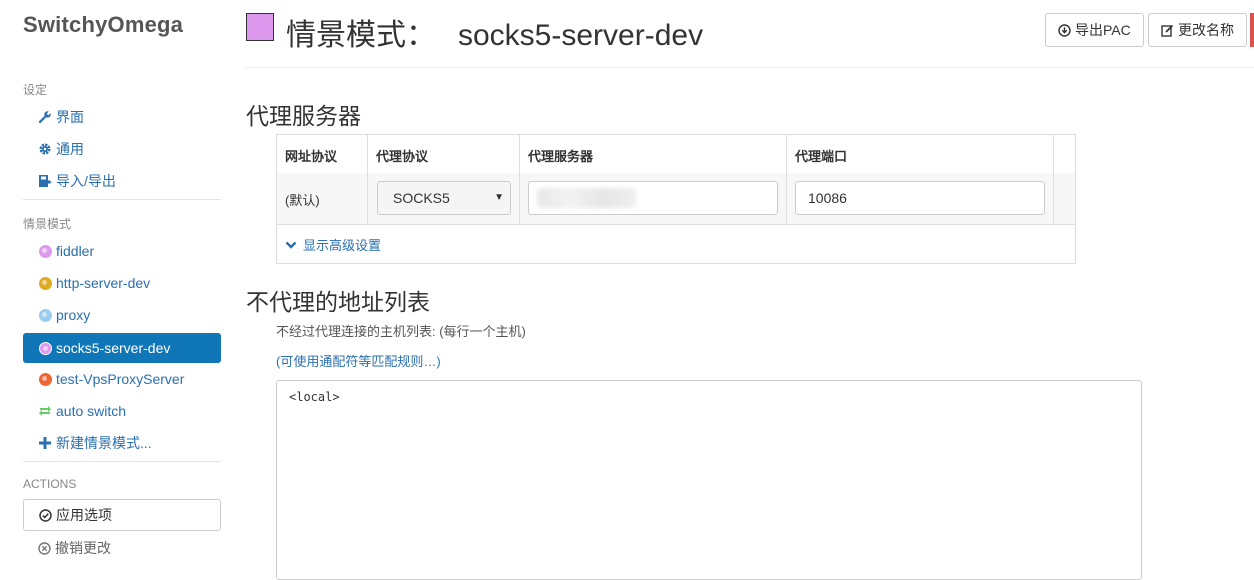 The height and width of the screenshot is (580, 1254). I want to click on actions-section-header: ACTIONS, so click(50, 484).